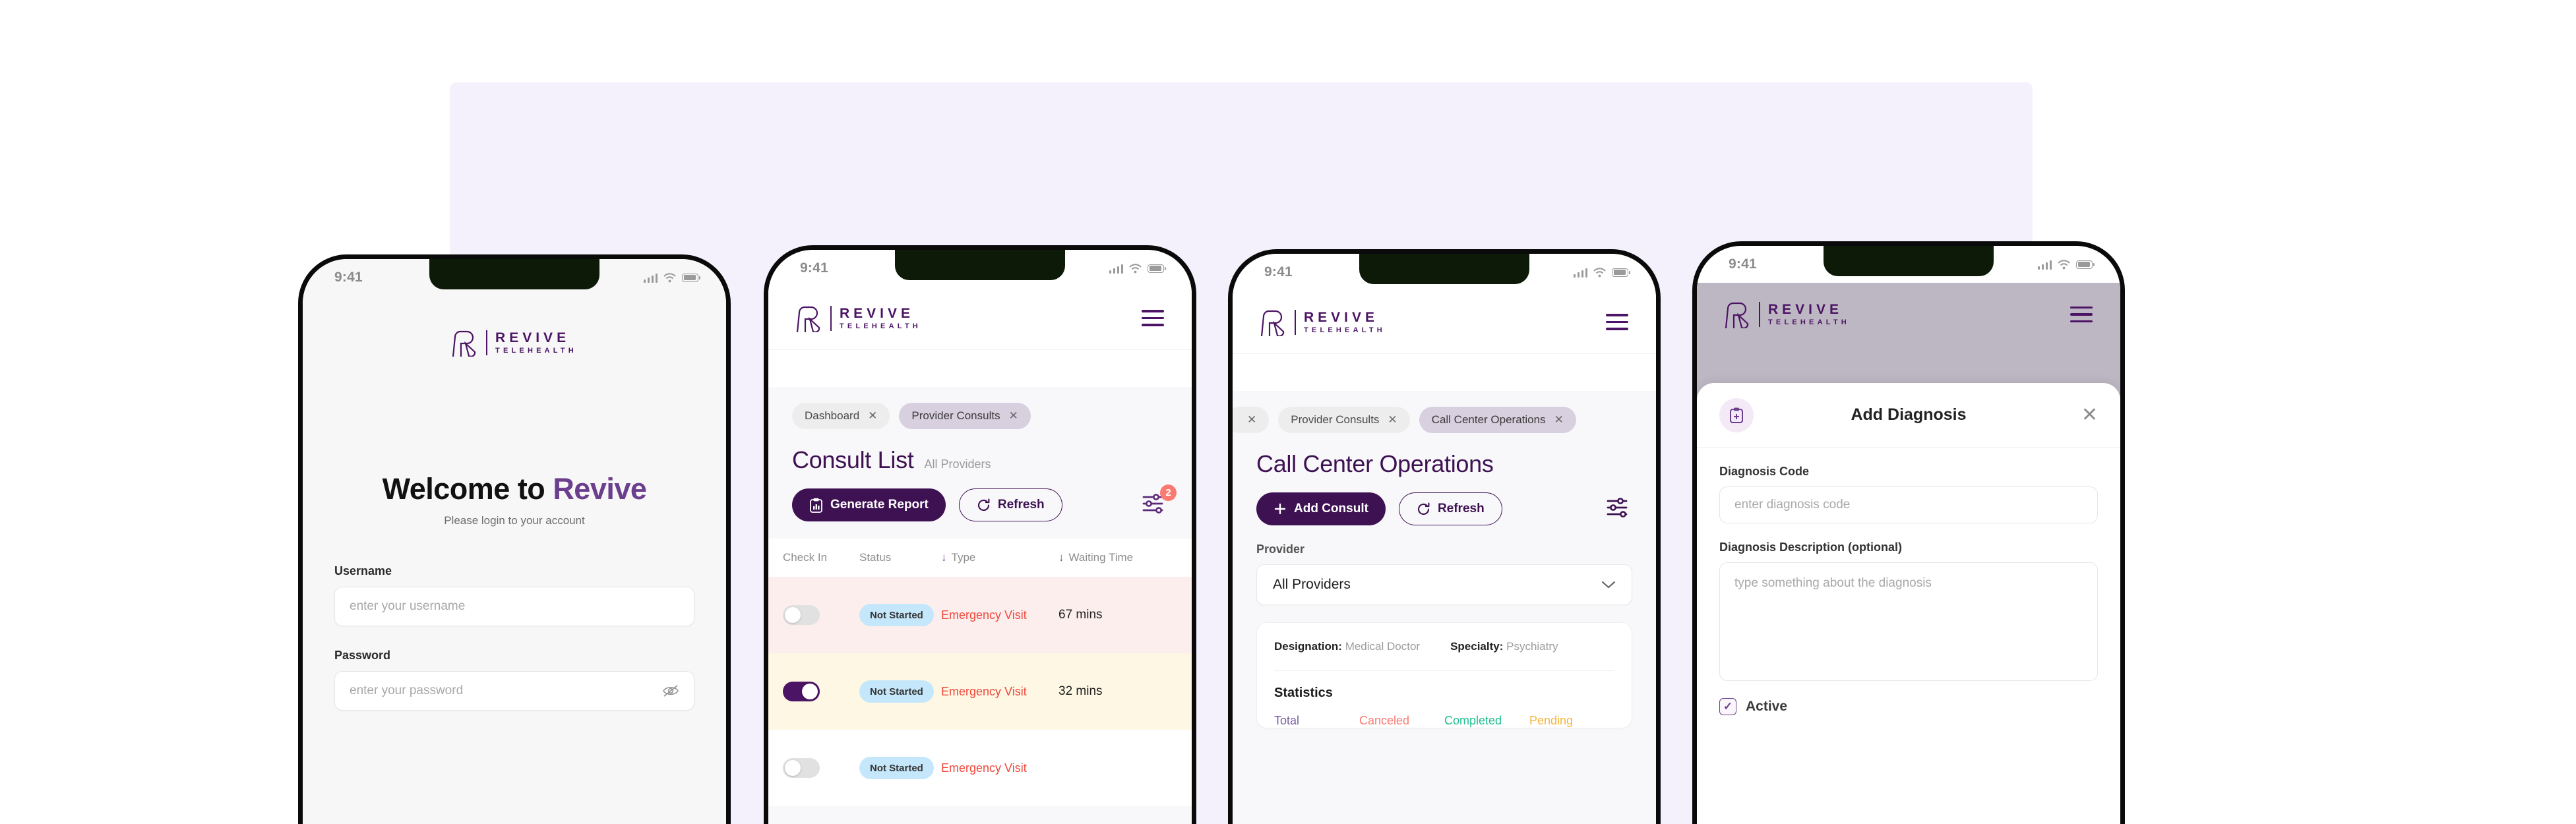 The width and height of the screenshot is (2576, 824). I want to click on sort-arrow-icon: ↓, so click(1061, 557).